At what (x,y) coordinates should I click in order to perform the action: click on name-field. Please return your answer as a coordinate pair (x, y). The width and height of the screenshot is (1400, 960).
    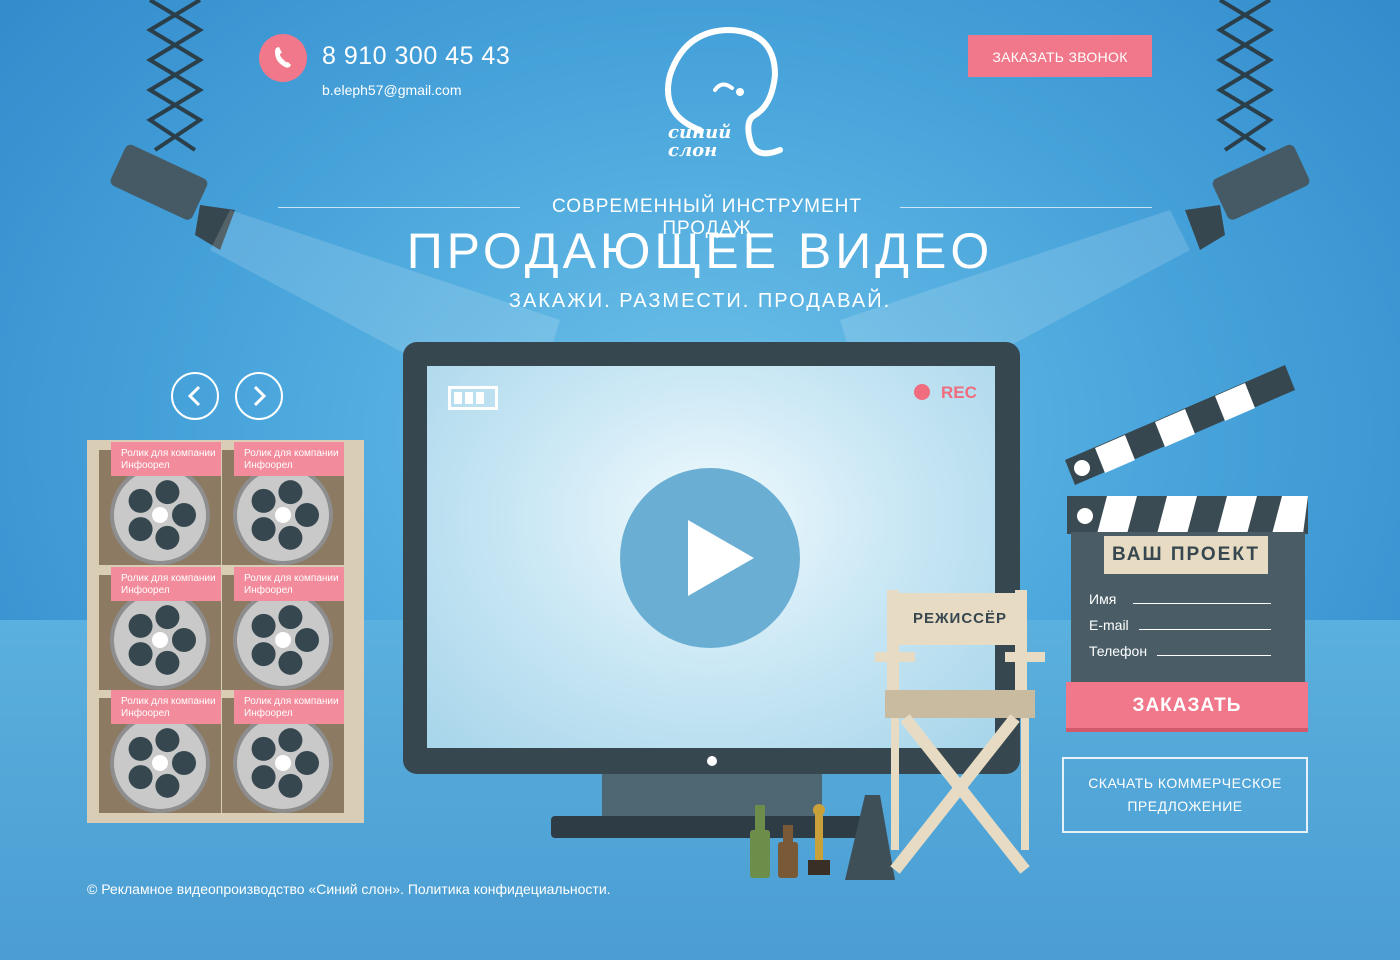
    Looking at the image, I should click on (1202, 603).